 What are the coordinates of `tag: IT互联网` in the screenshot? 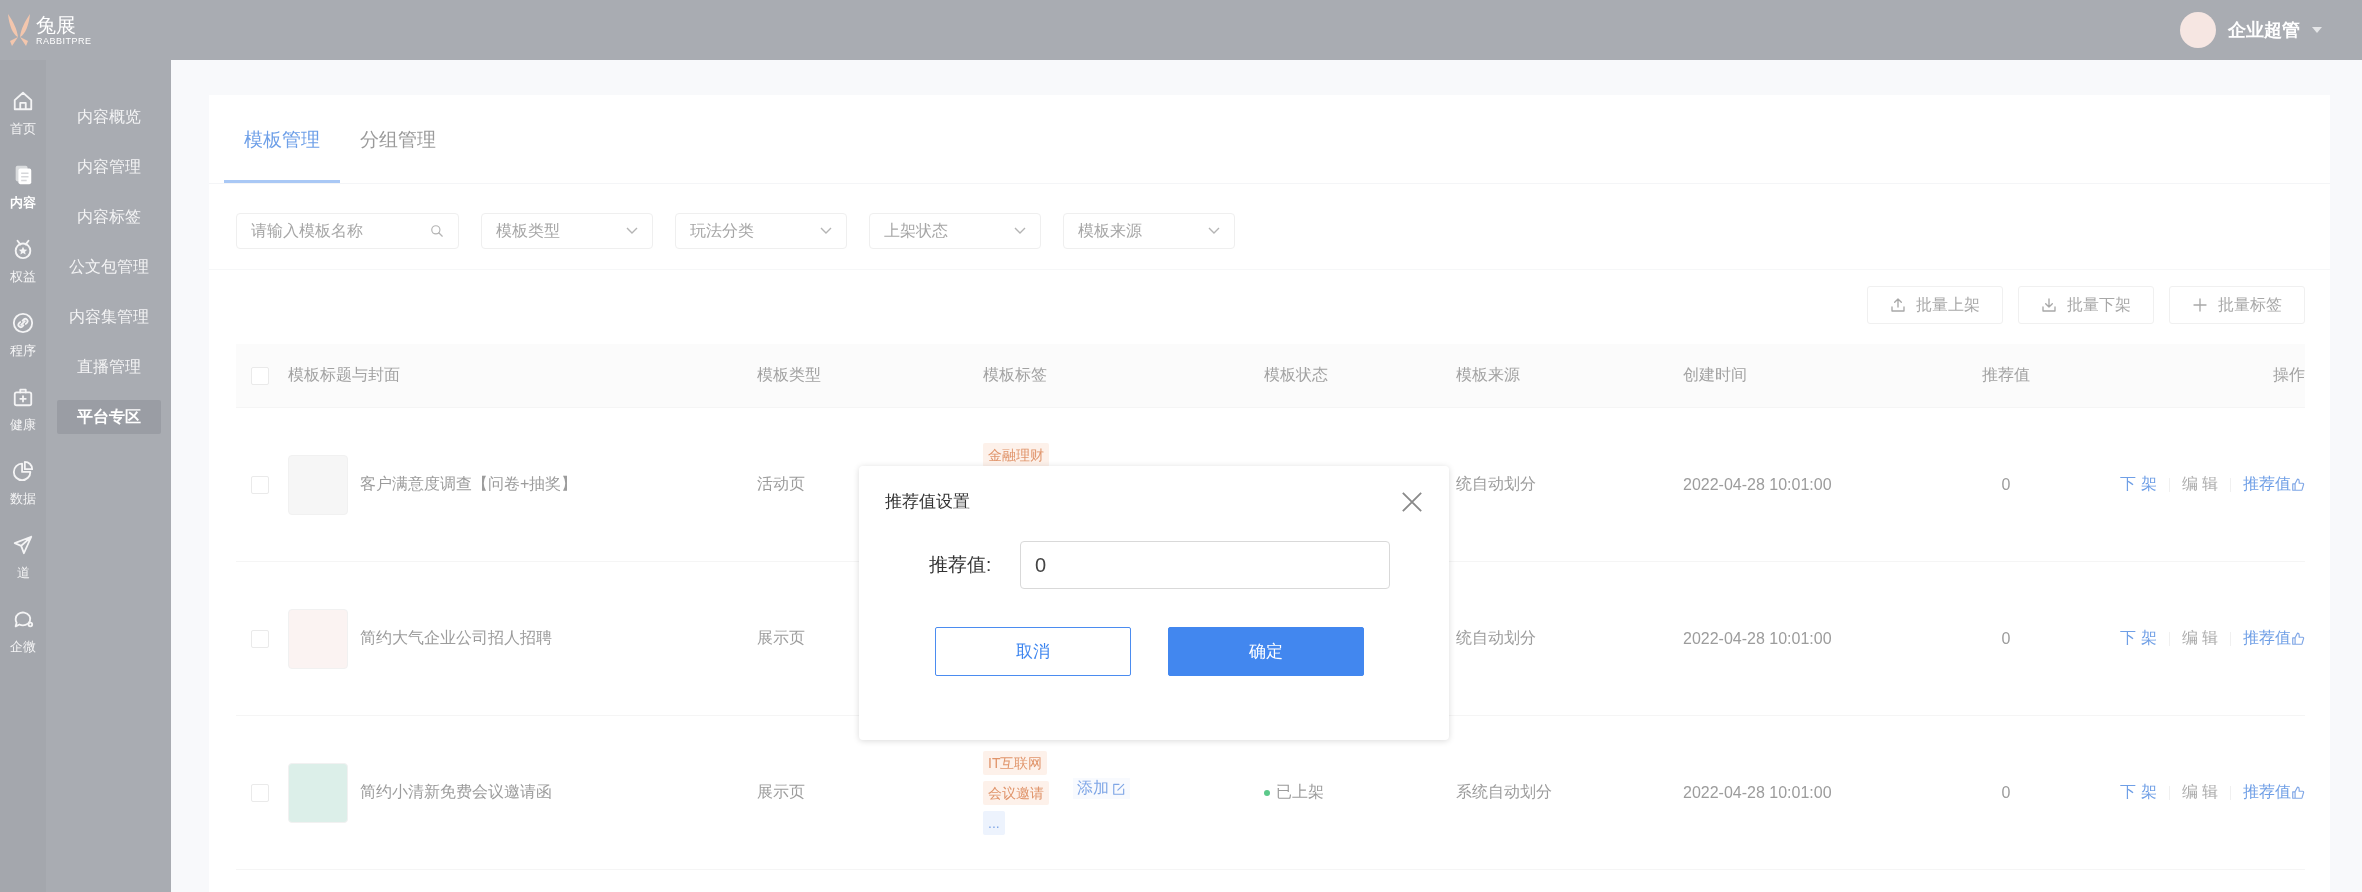 It's located at (1015, 763).